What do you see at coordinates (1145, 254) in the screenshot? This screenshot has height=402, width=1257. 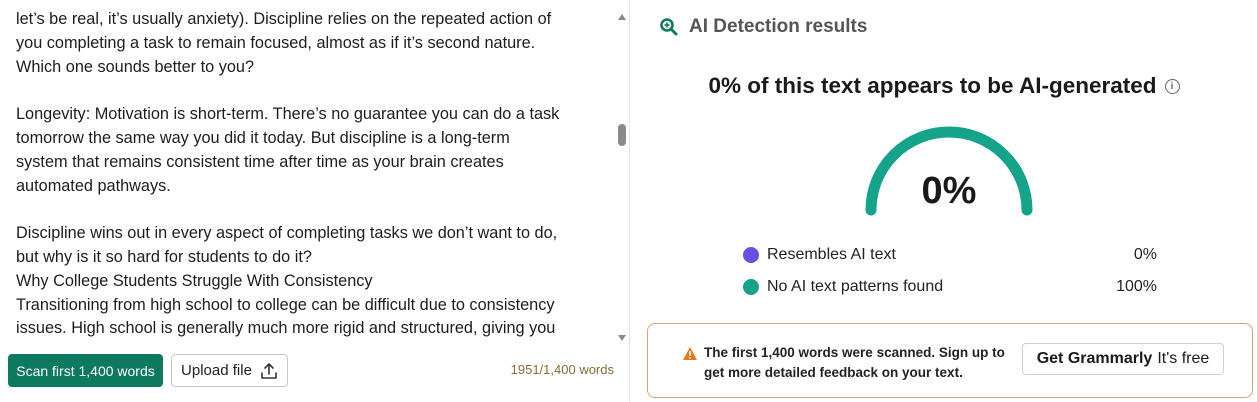 I see `legend-ai-value: 0%` at bounding box center [1145, 254].